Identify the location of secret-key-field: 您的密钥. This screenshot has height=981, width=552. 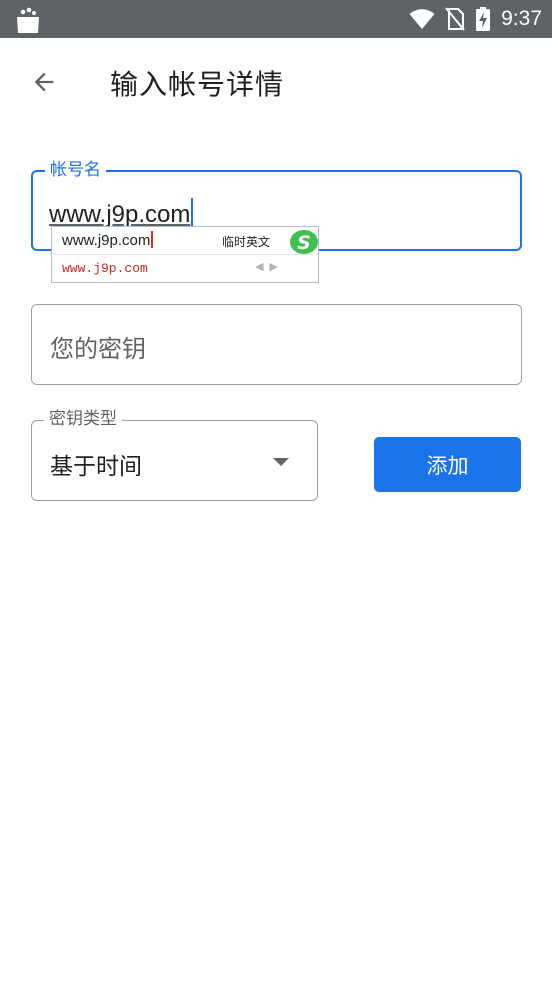
(276, 344).